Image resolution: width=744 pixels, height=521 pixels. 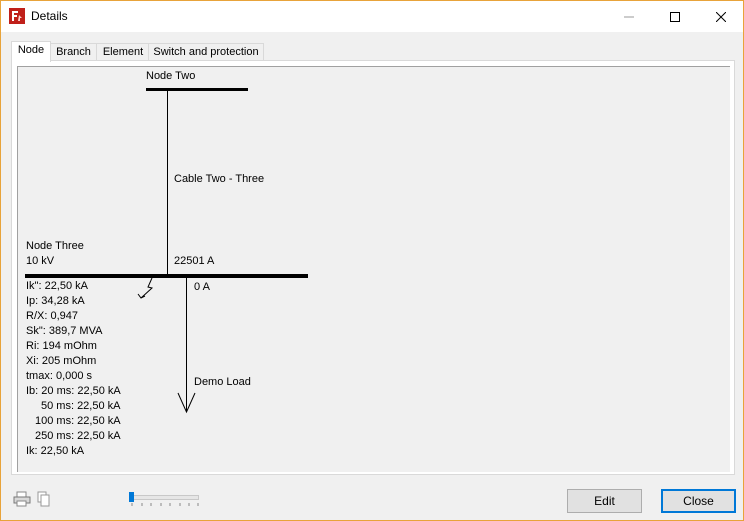 What do you see at coordinates (22, 499) in the screenshot?
I see `printer-icon` at bounding box center [22, 499].